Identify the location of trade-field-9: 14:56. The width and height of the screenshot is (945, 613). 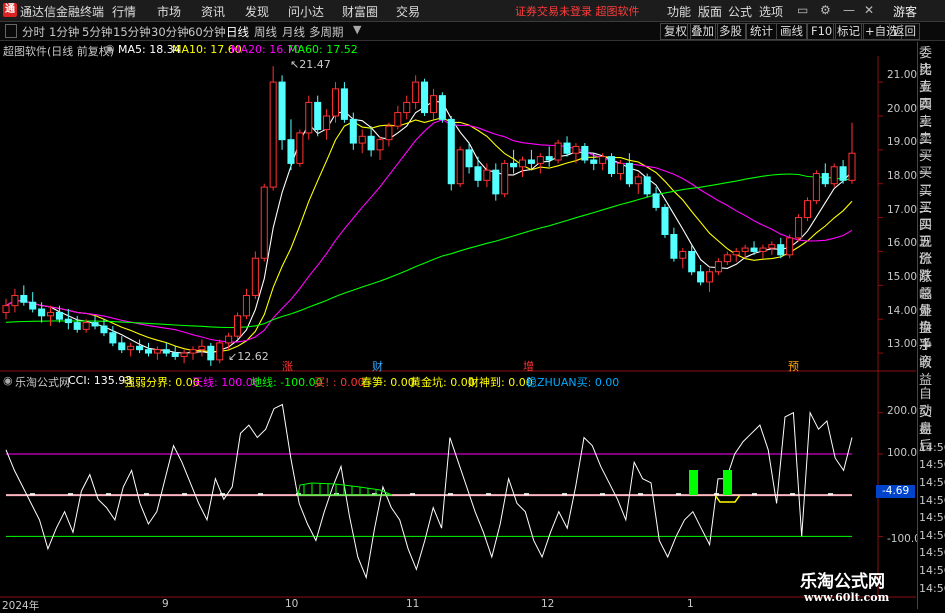
(932, 553).